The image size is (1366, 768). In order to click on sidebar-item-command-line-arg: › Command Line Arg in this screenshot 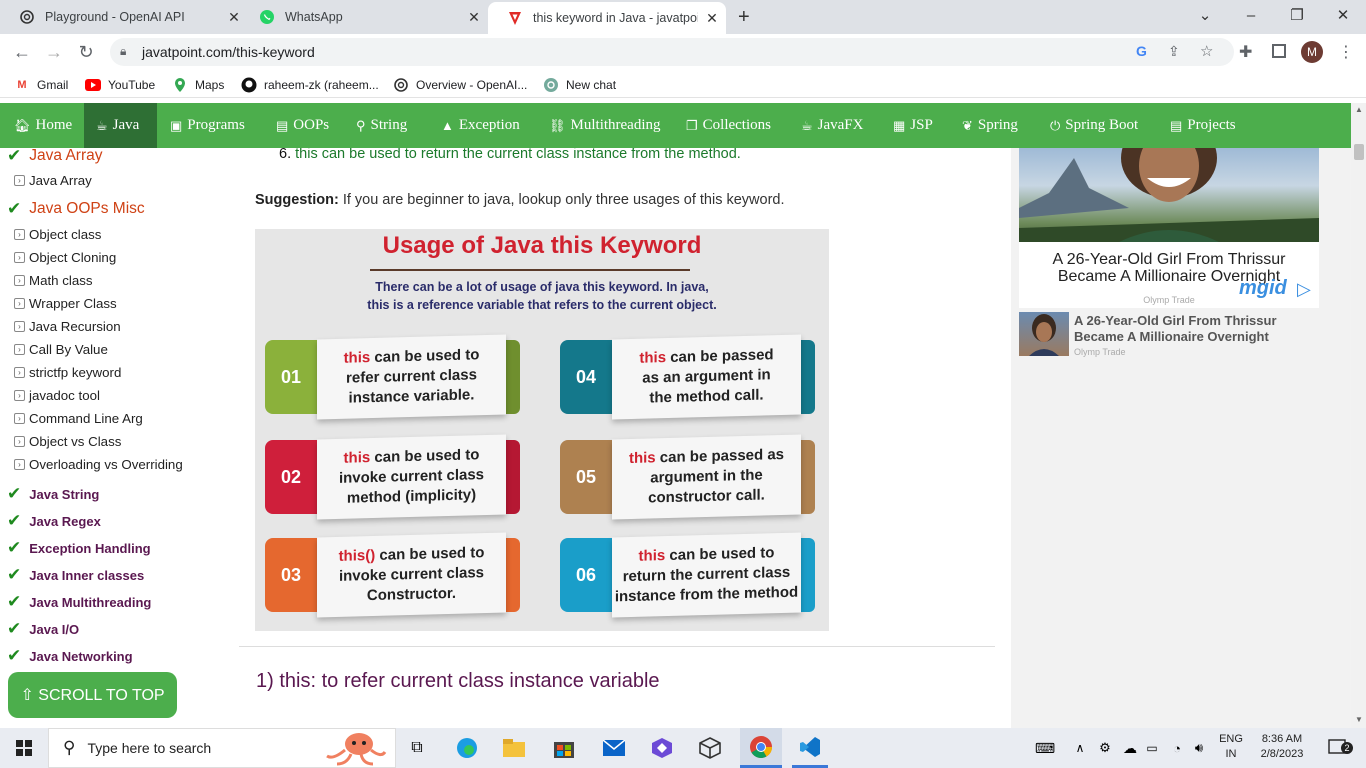, I will do `click(78, 418)`.